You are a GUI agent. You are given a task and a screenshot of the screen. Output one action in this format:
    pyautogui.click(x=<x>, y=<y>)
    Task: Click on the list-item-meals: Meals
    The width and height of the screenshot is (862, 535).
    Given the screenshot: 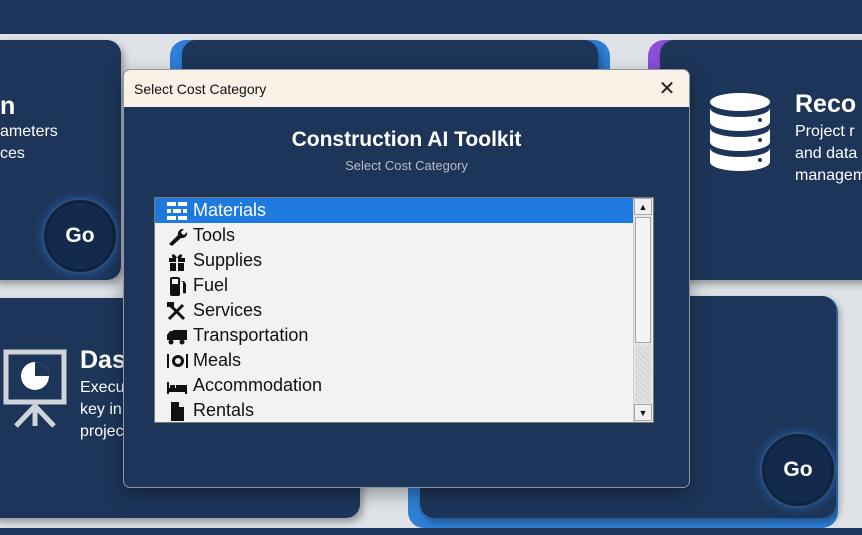 What is the action you would take?
    pyautogui.click(x=394, y=360)
    